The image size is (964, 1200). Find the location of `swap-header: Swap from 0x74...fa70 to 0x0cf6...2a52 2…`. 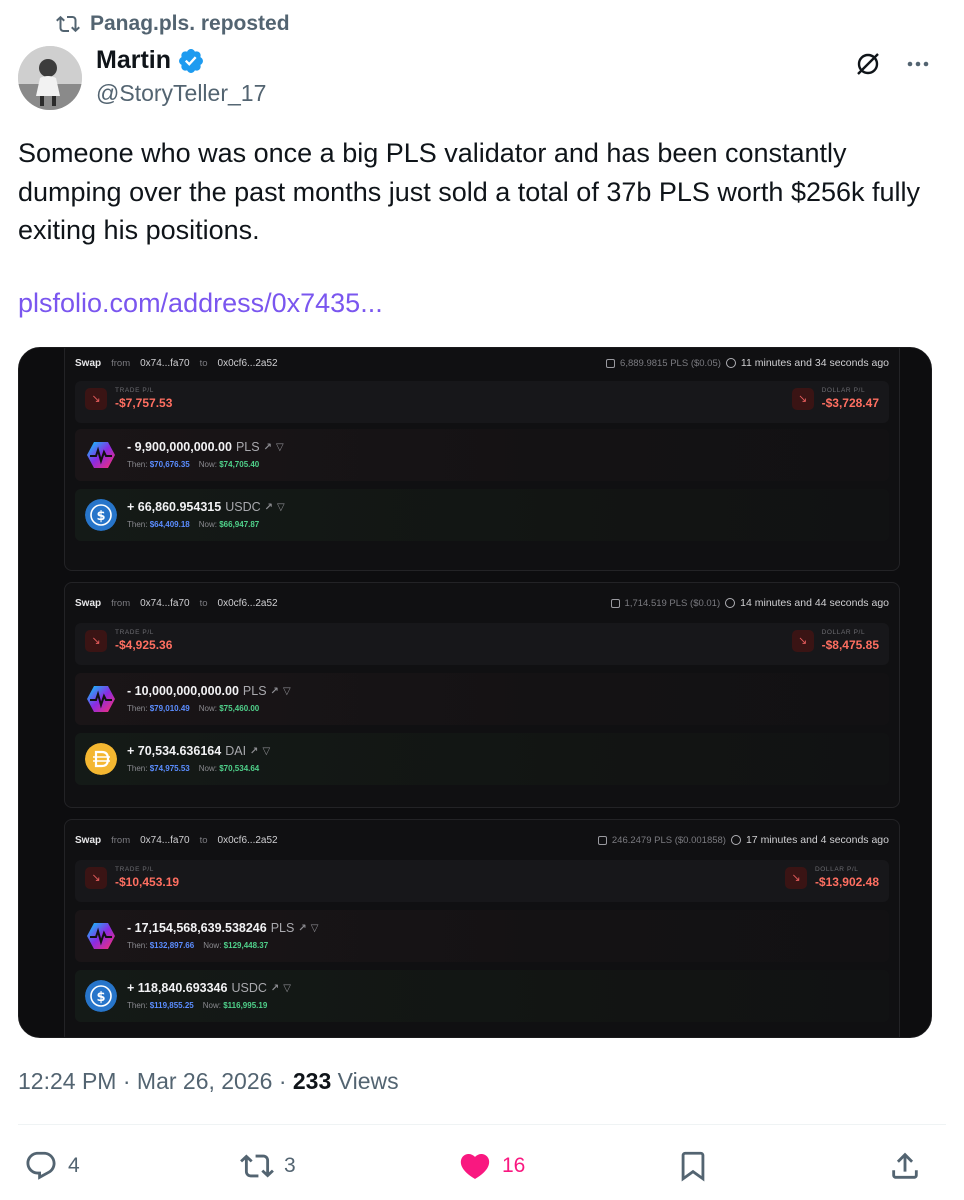

swap-header: Swap from 0x74...fa70 to 0x0cf6...2a52 2… is located at coordinates (482, 840).